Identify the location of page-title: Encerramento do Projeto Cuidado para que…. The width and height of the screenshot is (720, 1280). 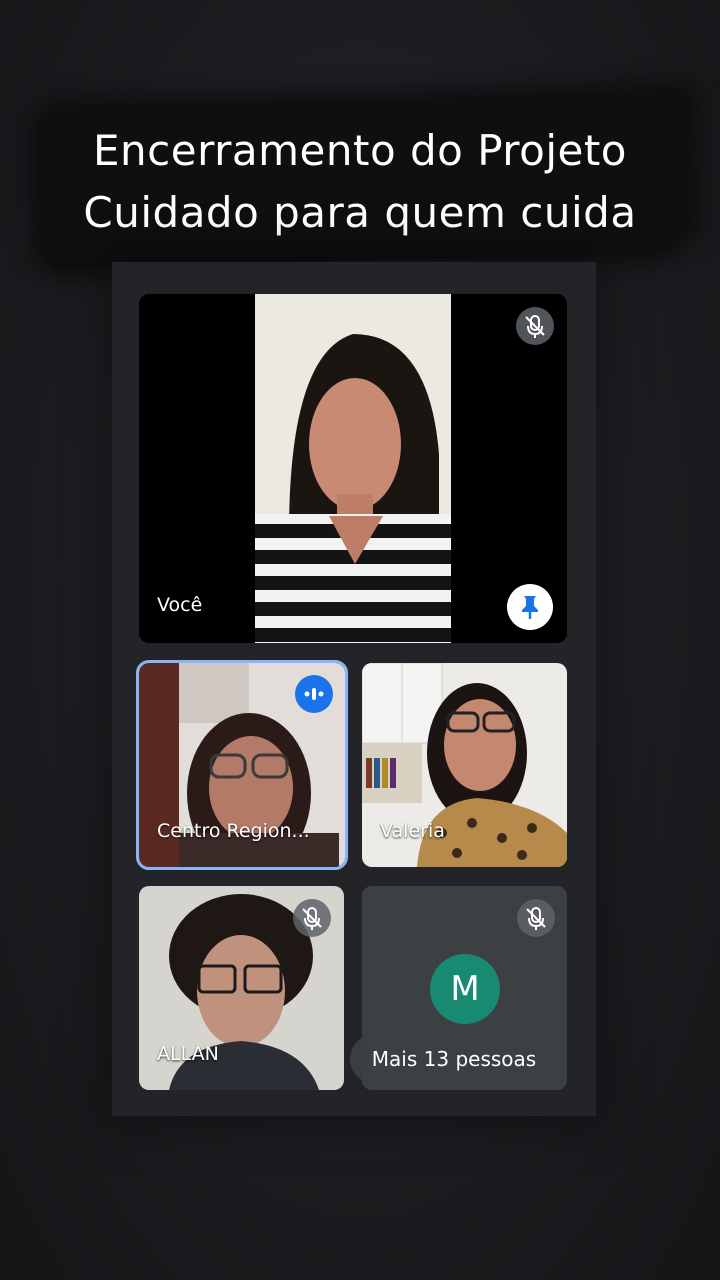
(360, 182).